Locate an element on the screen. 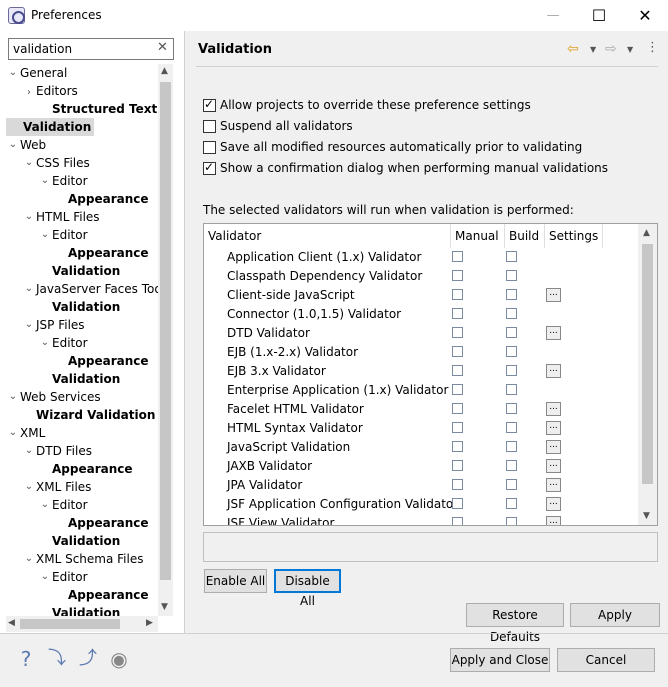 The height and width of the screenshot is (687, 668). tree-item: Wizard Validation is located at coordinates (88, 415).